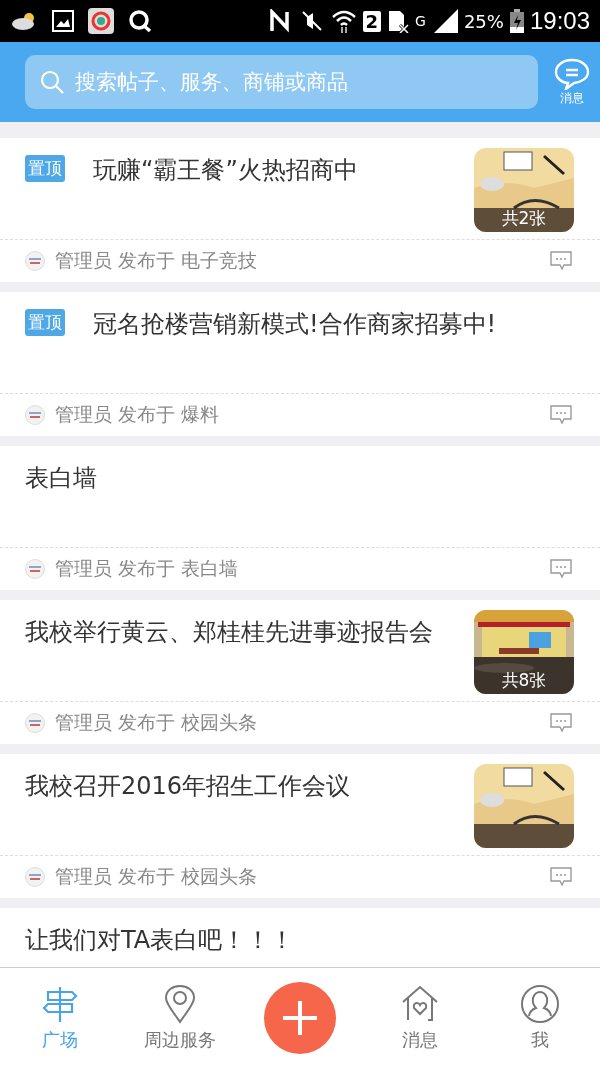 Image resolution: width=600 pixels, height=1067 pixels. Describe the element at coordinates (52, 82) in the screenshot. I see `search-icon` at that location.